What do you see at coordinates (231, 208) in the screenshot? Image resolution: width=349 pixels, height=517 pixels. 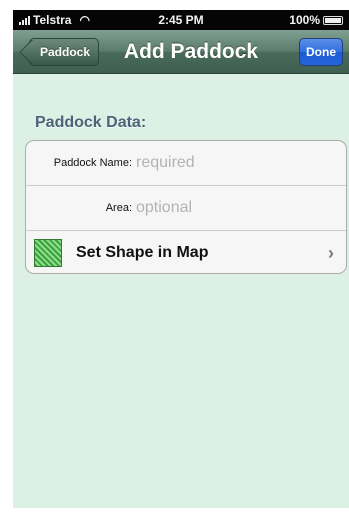 I see `area-input` at bounding box center [231, 208].